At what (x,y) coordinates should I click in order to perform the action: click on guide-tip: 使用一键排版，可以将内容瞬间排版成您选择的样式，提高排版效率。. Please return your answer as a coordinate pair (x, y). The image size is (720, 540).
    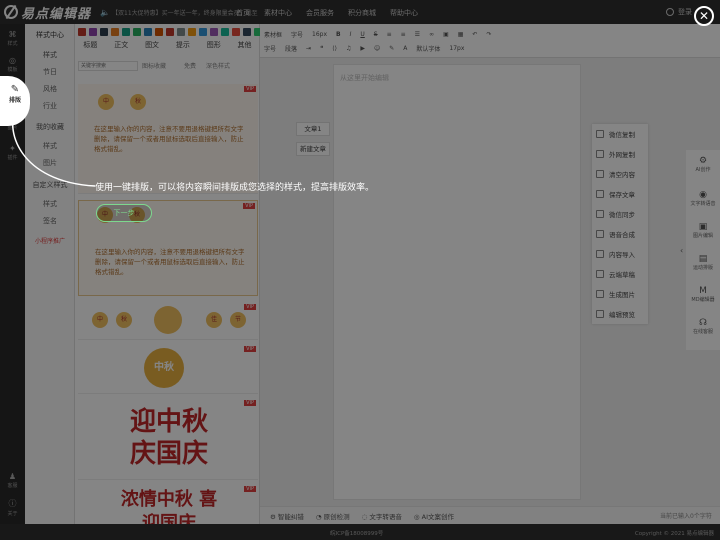
    Looking at the image, I should click on (235, 188).